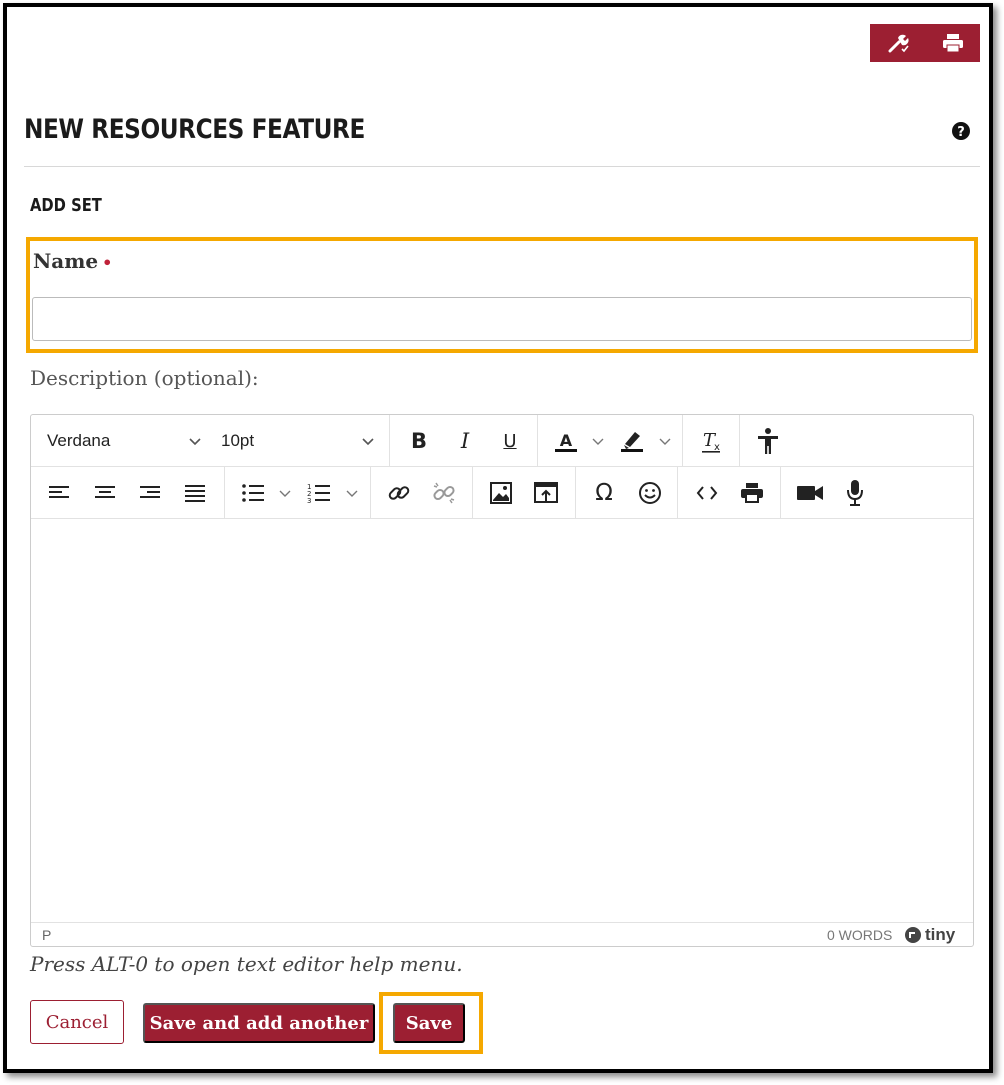  Describe the element at coordinates (238, 440) in the screenshot. I see `font-size-value: 10pt` at that location.